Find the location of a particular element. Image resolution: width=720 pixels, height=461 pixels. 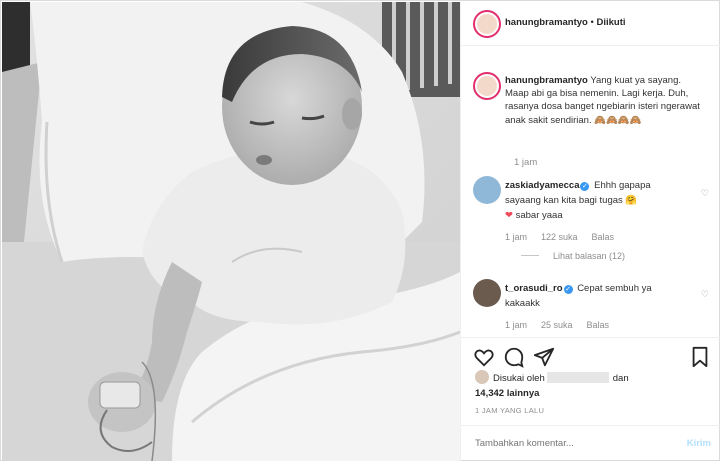

replies-line is located at coordinates (530, 255).